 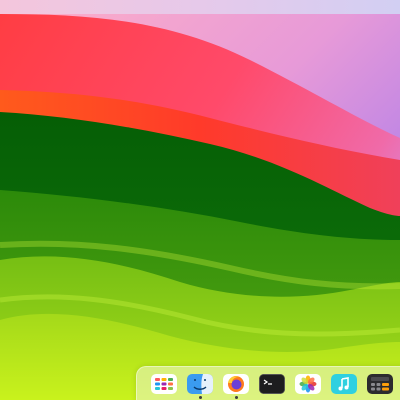 I want to click on finder-icon, so click(x=200, y=384).